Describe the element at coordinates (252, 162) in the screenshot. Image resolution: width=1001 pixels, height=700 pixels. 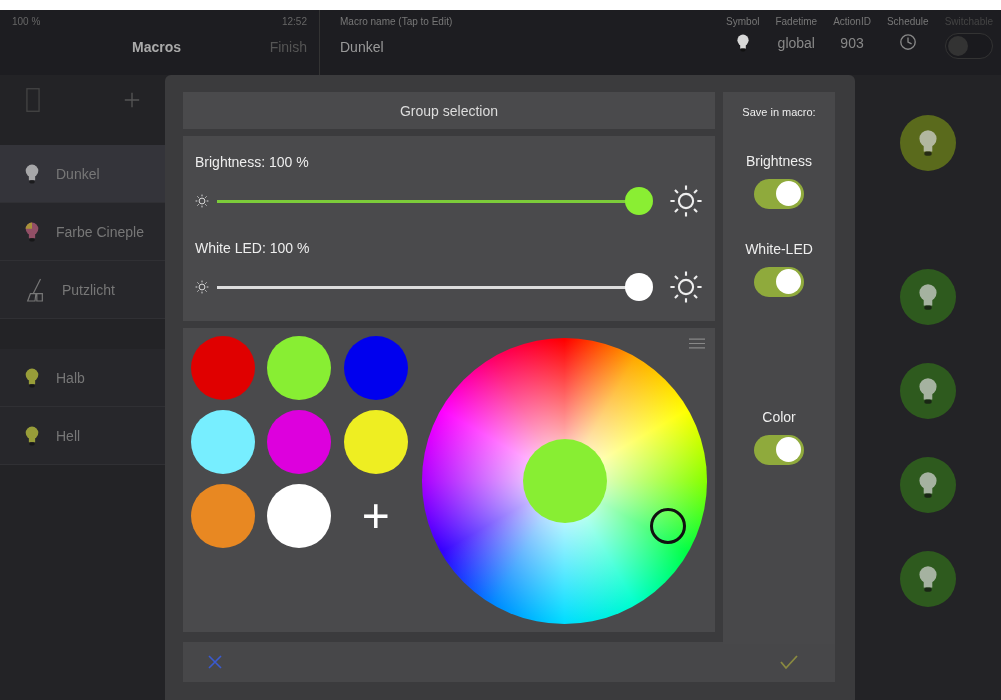
I see `slider-label: Brightness: 100 %` at that location.